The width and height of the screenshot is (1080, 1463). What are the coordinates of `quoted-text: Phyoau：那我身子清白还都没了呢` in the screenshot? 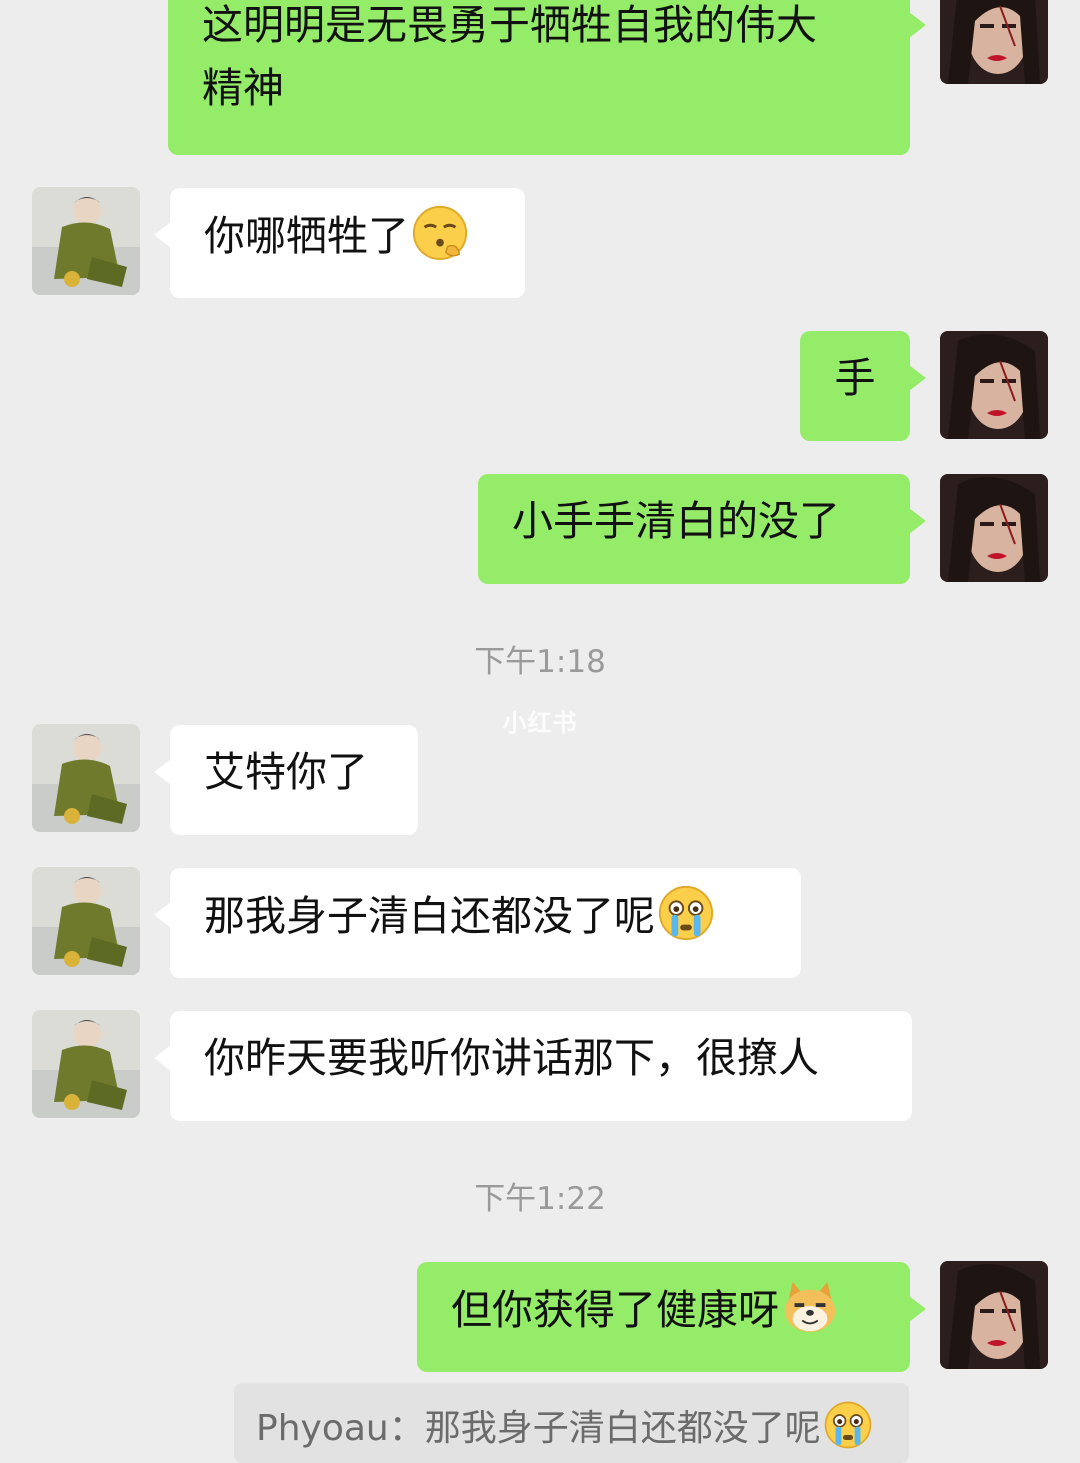 It's located at (538, 1428).